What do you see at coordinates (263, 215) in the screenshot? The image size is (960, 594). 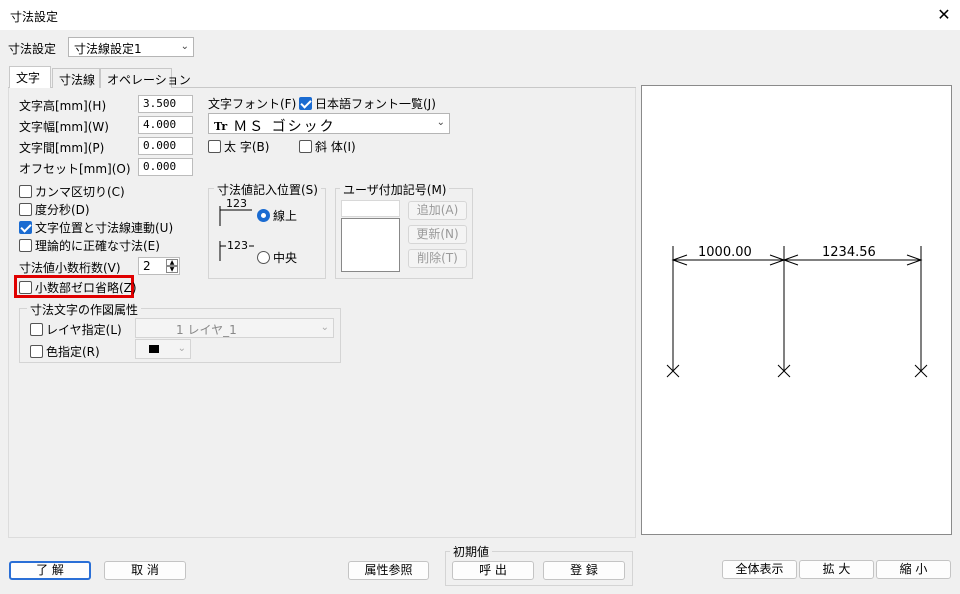 I see `radio-selected-icon` at bounding box center [263, 215].